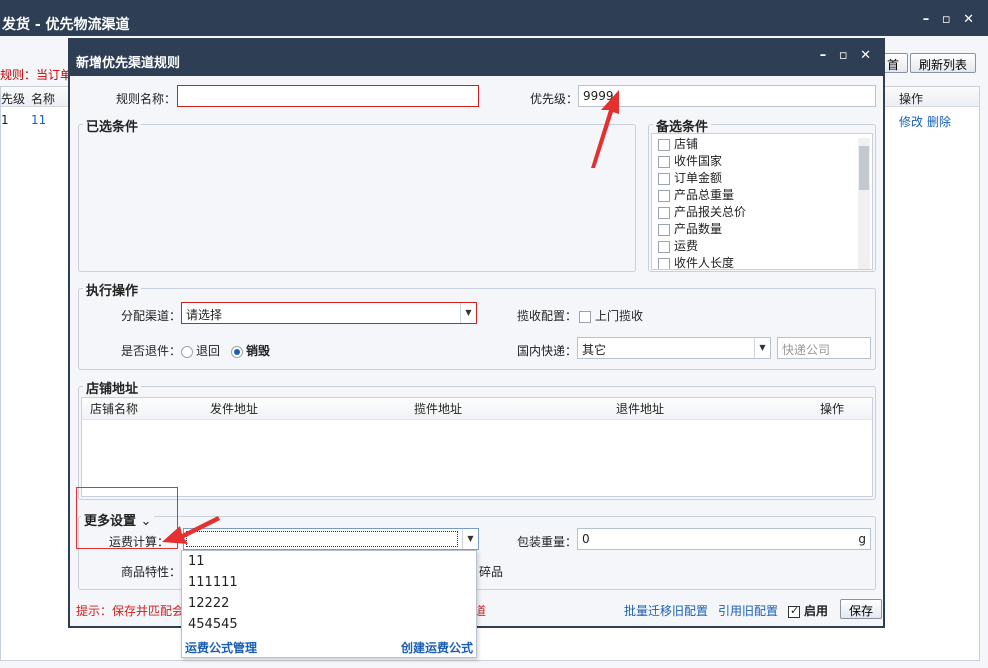 This screenshot has width=988, height=668. Describe the element at coordinates (66, 25) in the screenshot. I see `outer-window-title: 发货 - 优先物流渠道` at that location.